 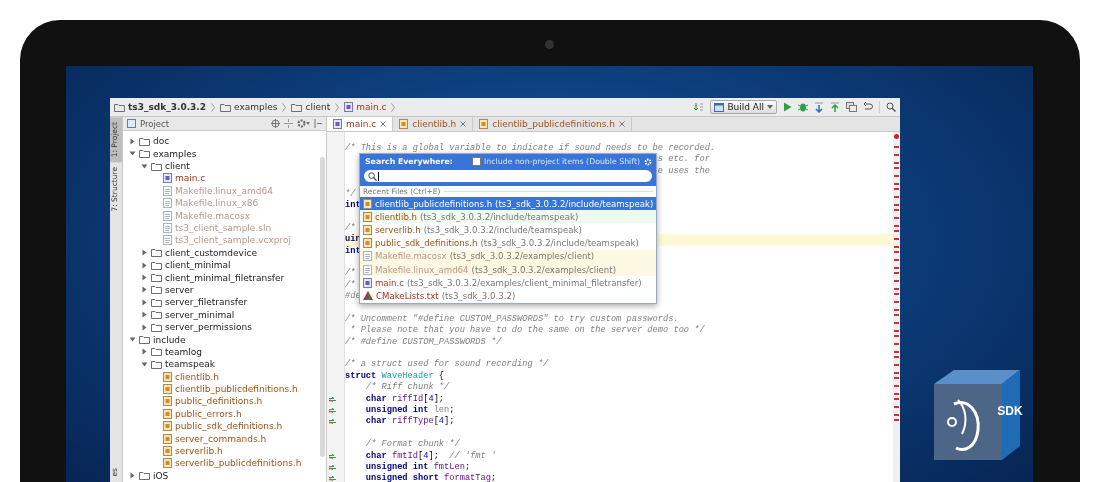 I want to click on code-line: */, so click(x=350, y=194).